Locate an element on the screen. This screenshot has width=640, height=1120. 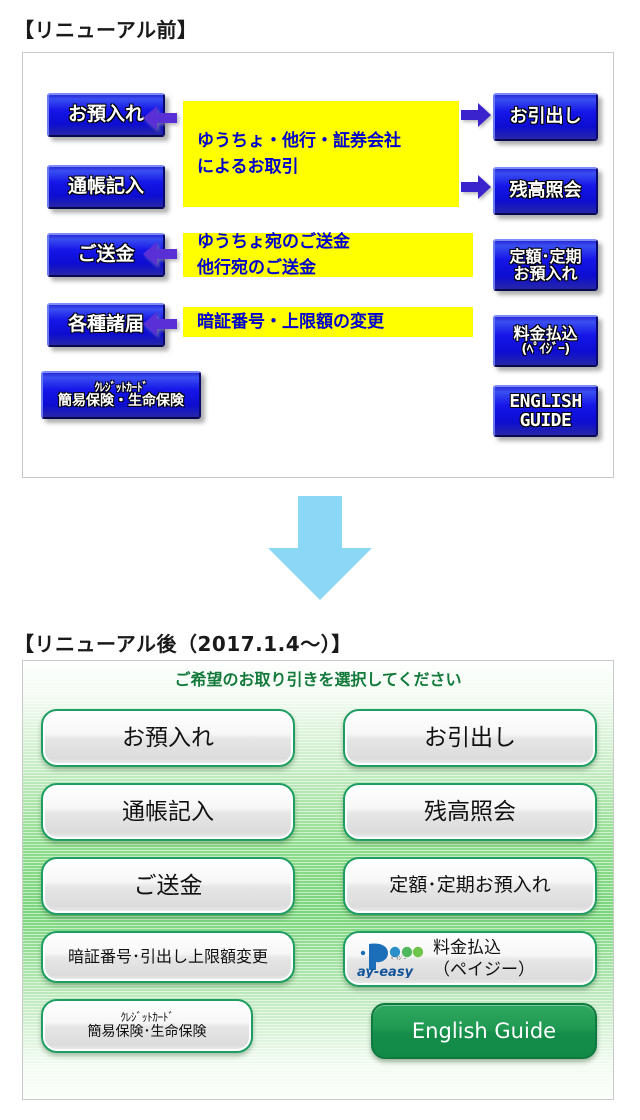
new-button-credit-line2: 簡易保険･生命保険 is located at coordinates (147, 1032).